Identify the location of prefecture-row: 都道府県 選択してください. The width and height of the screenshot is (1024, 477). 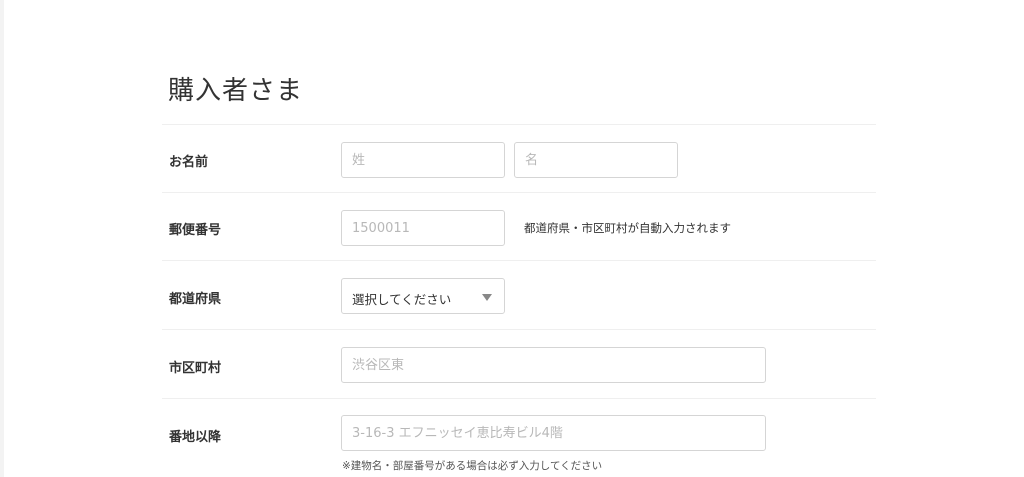
(519, 294).